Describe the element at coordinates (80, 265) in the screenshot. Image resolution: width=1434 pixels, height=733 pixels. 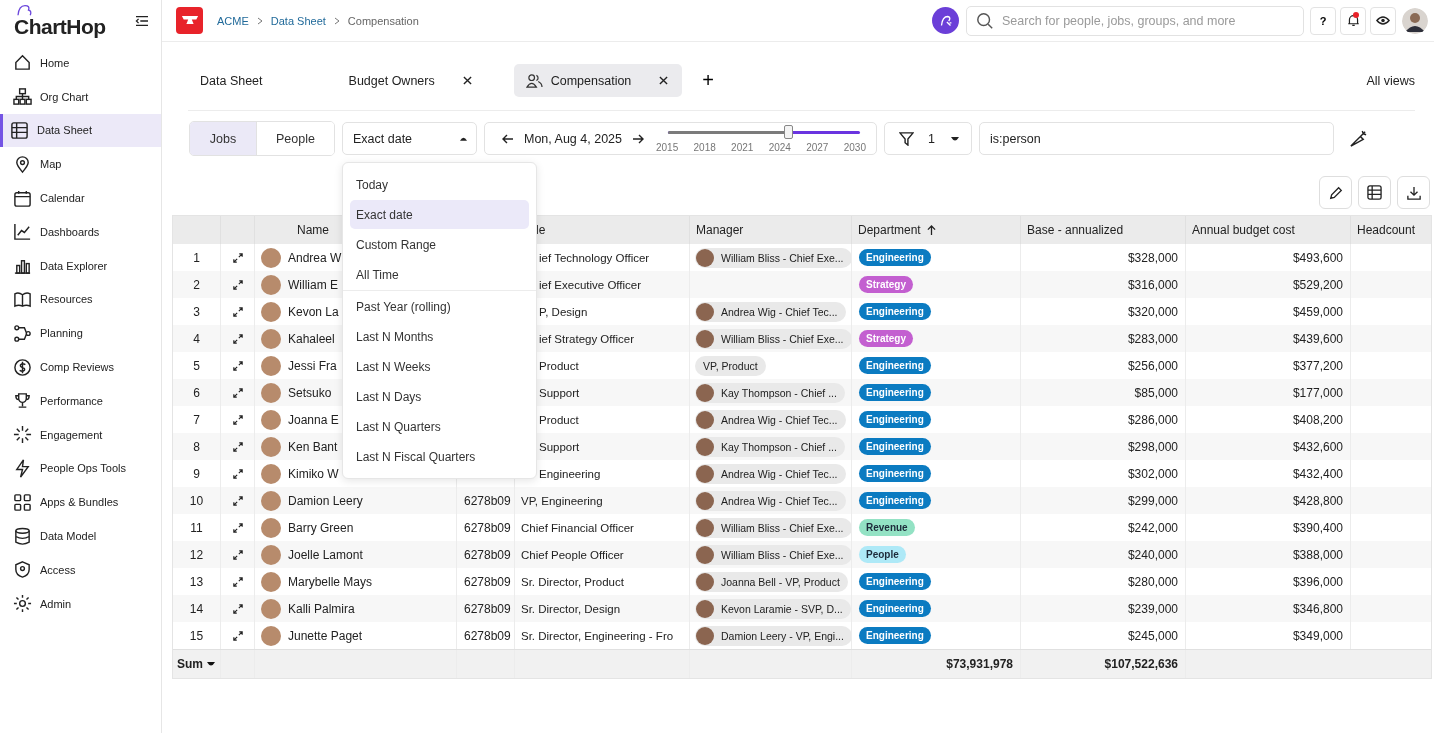
I see `sidebar-item: Data Explorer` at that location.